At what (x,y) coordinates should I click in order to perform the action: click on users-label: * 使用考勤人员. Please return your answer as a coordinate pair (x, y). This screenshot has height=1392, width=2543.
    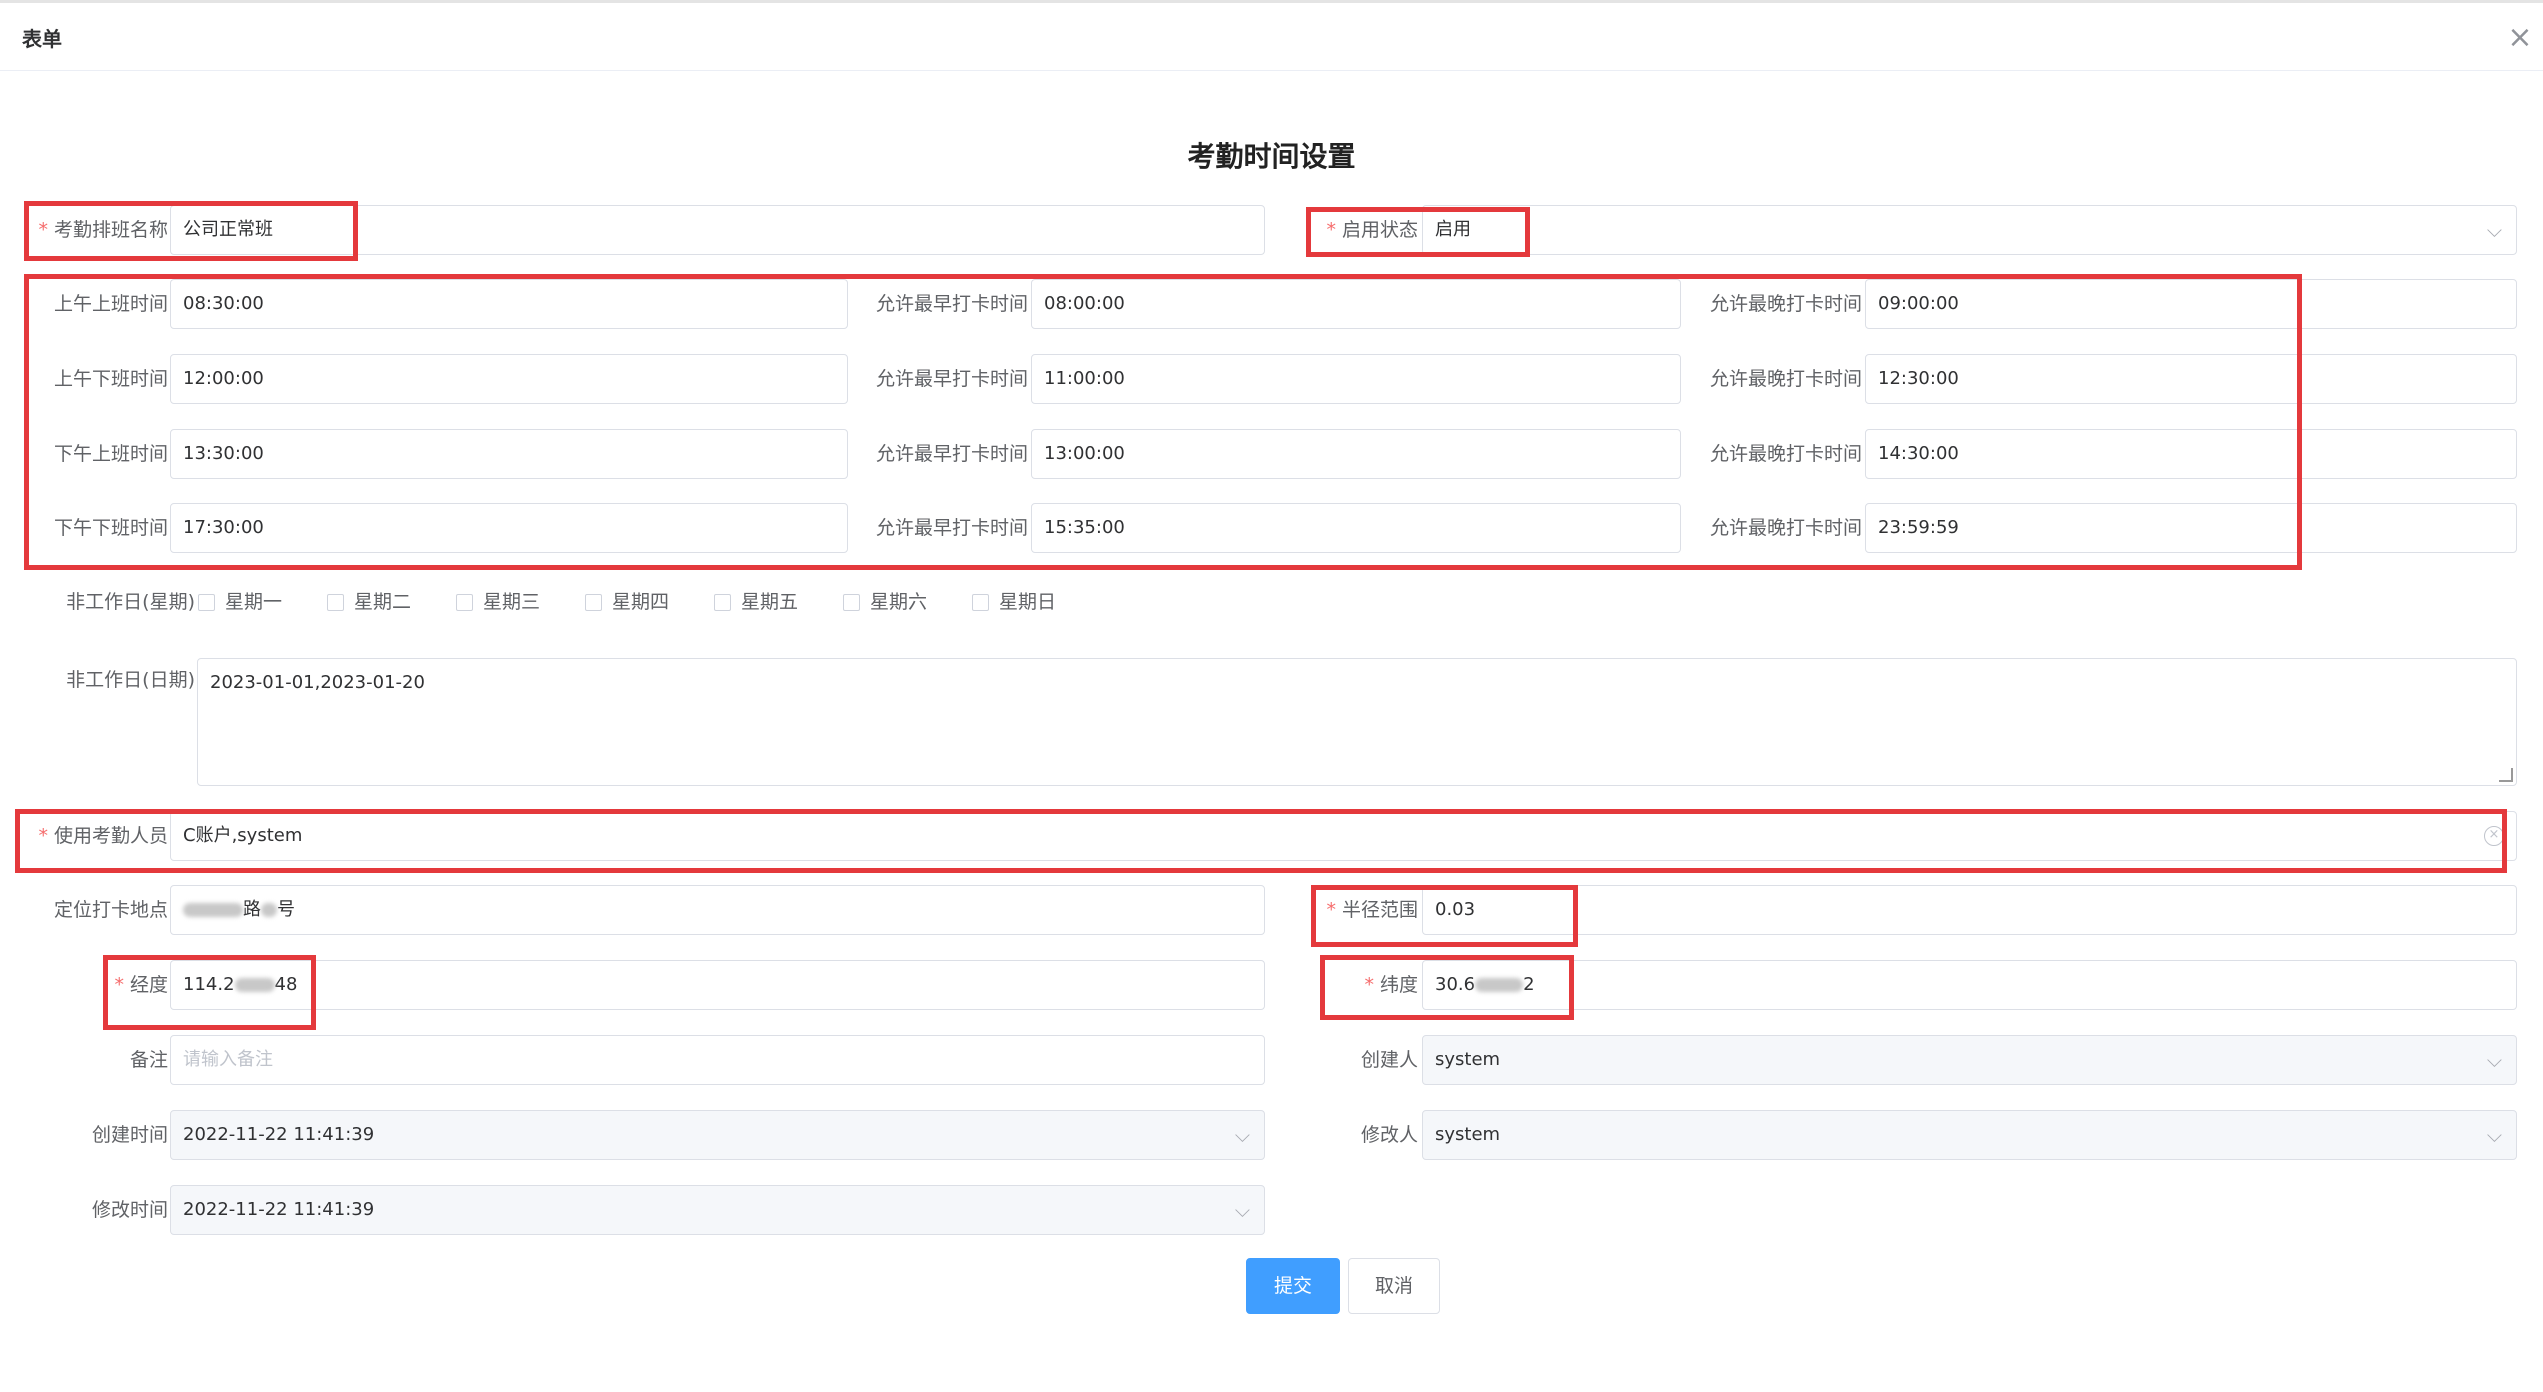
    Looking at the image, I should click on (94, 836).